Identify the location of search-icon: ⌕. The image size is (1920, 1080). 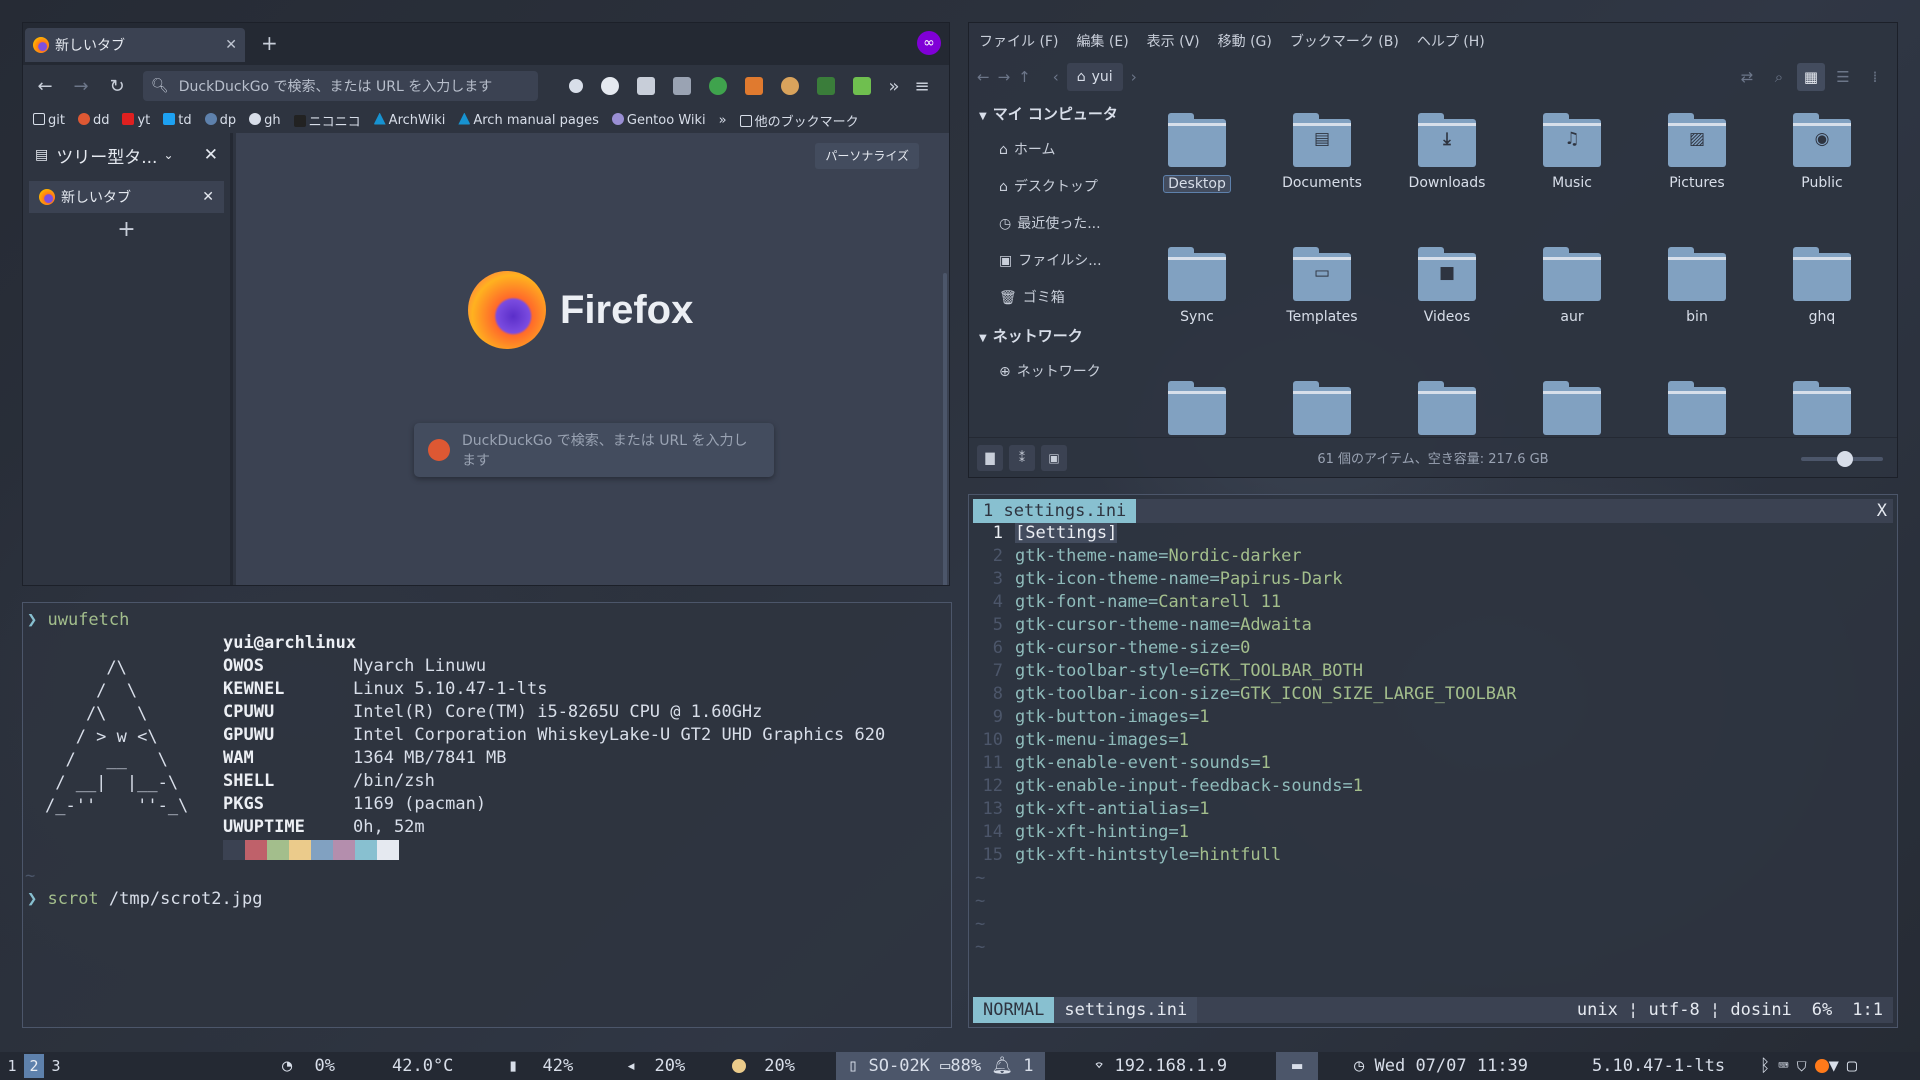
(1779, 77).